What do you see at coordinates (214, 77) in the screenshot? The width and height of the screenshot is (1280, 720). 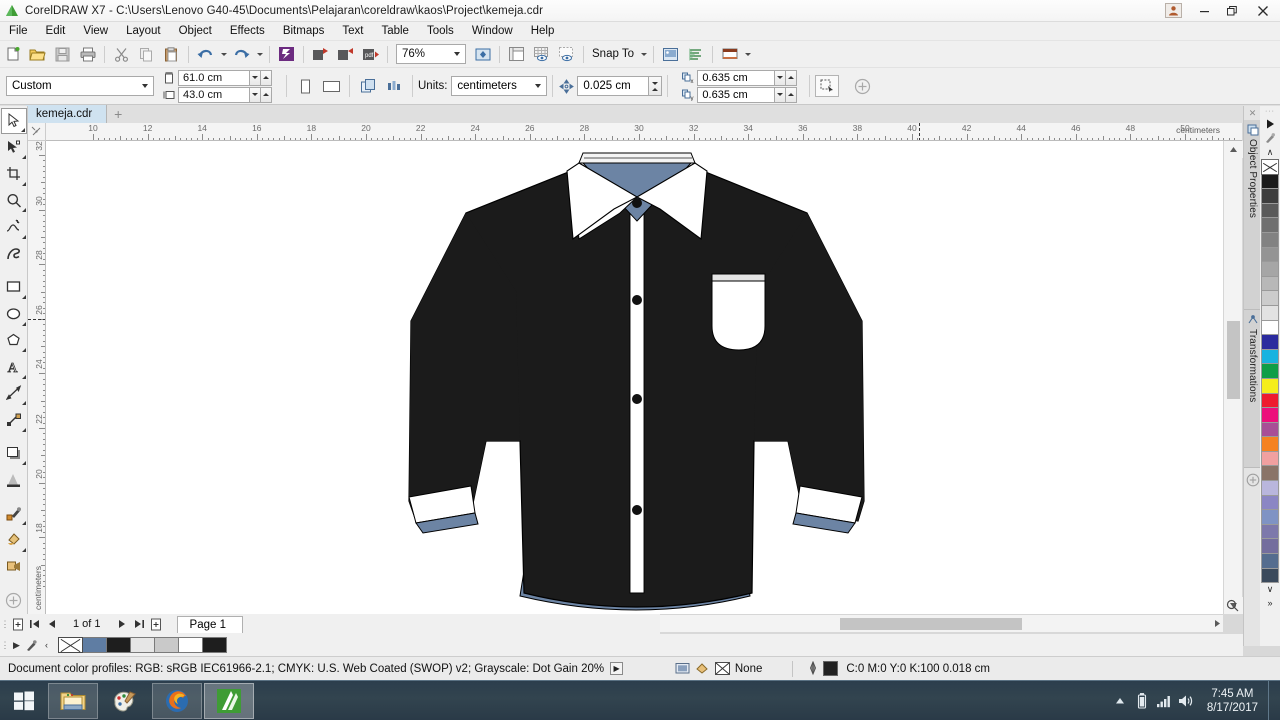 I see `page-width-field: 61.0 cm` at bounding box center [214, 77].